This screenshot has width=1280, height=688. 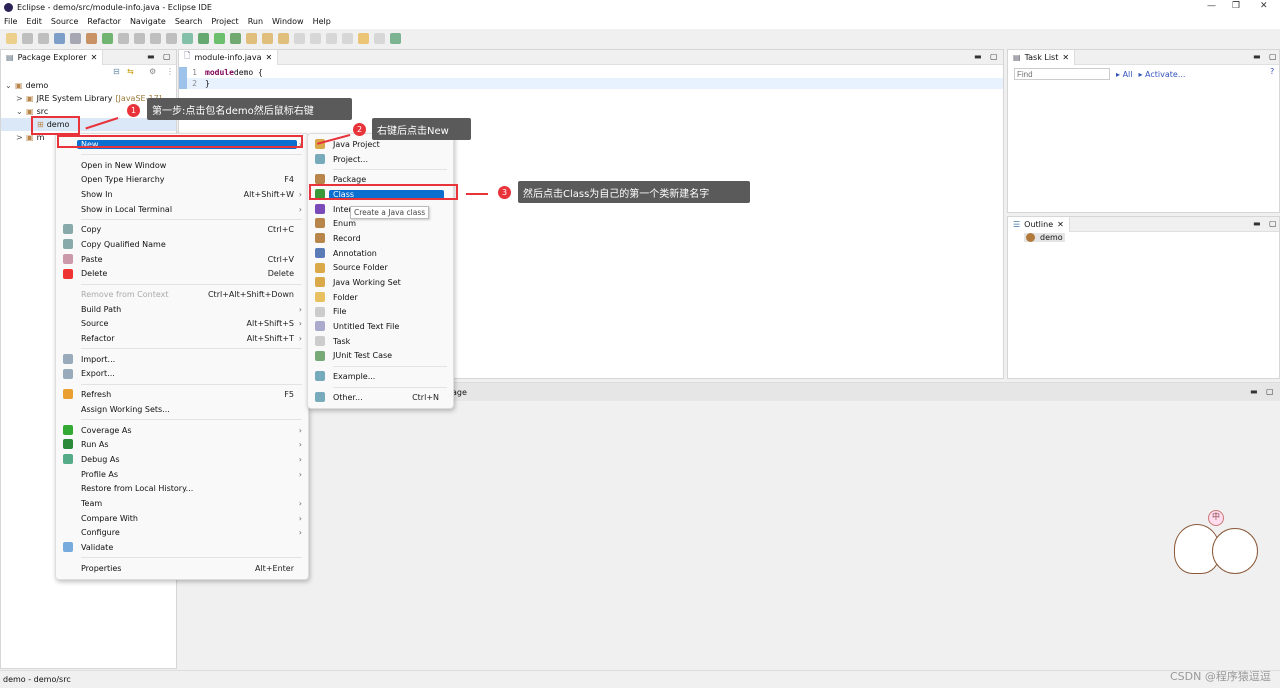 I want to click on menu-source: Source, so click(x=64, y=21).